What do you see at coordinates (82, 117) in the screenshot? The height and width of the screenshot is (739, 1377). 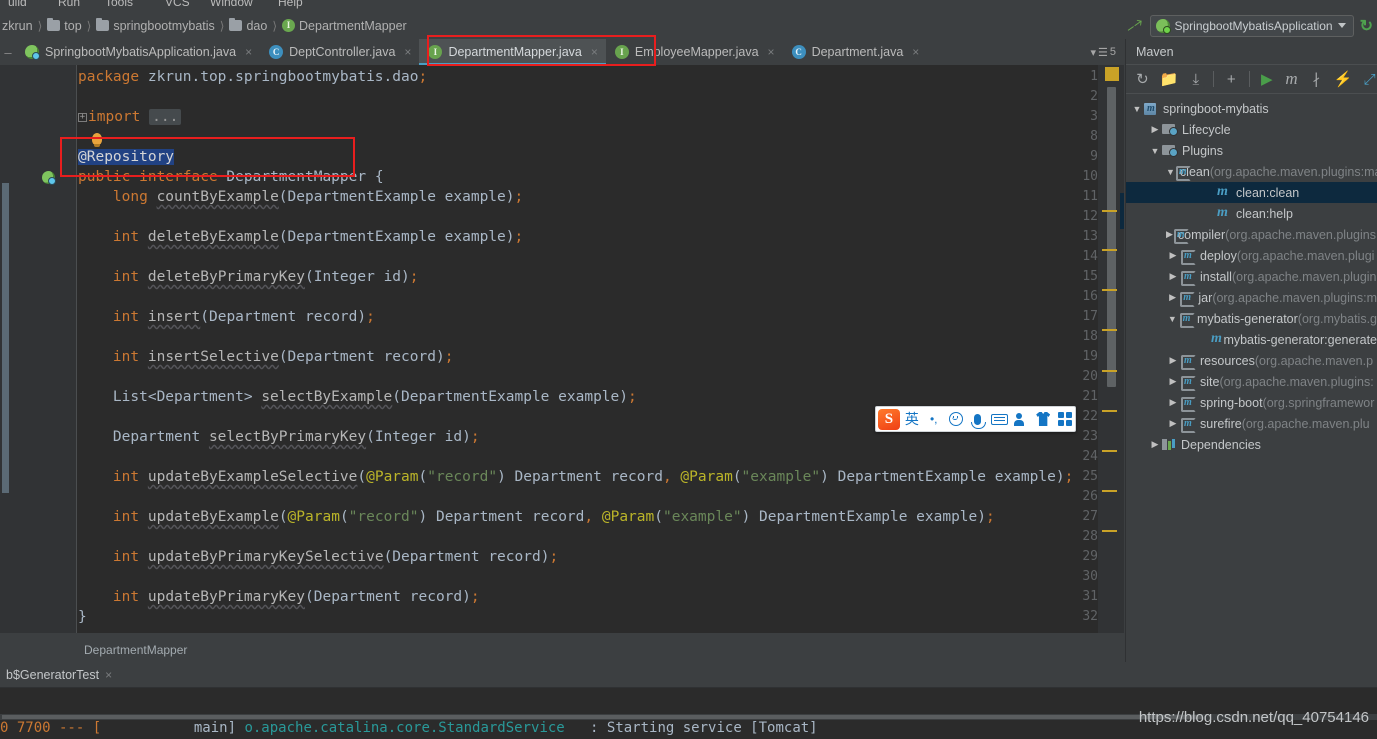 I see `fold-icon: +` at bounding box center [82, 117].